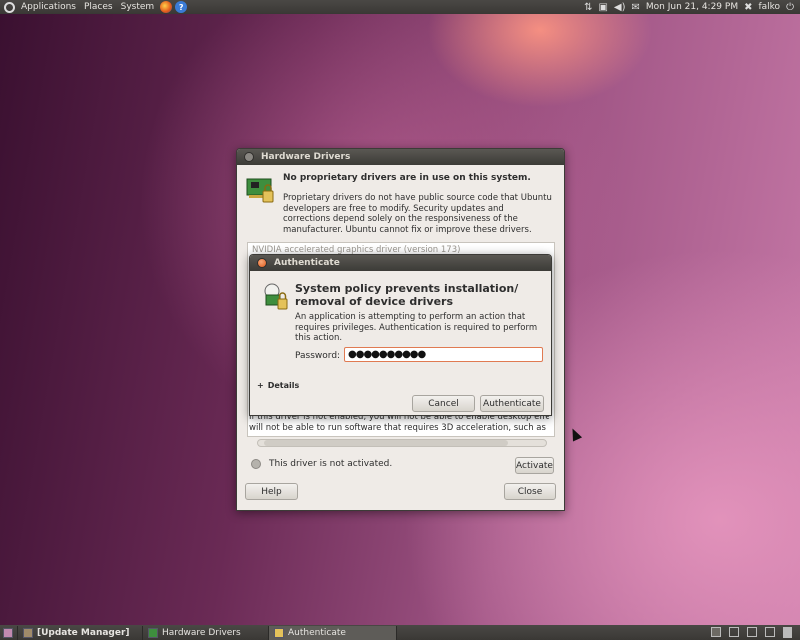  I want to click on taskbar-item-authenticate: Authenticate, so click(333, 632).